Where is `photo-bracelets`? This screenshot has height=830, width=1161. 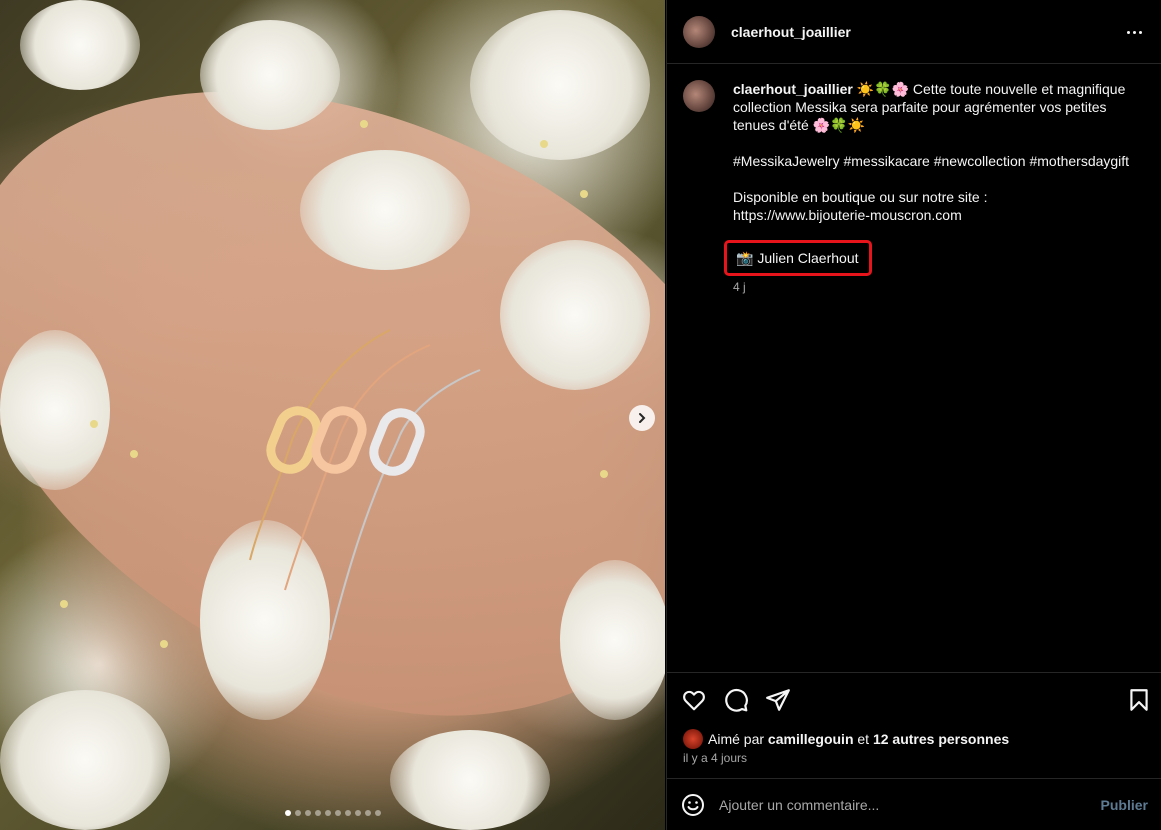 photo-bracelets is located at coordinates (365, 485).